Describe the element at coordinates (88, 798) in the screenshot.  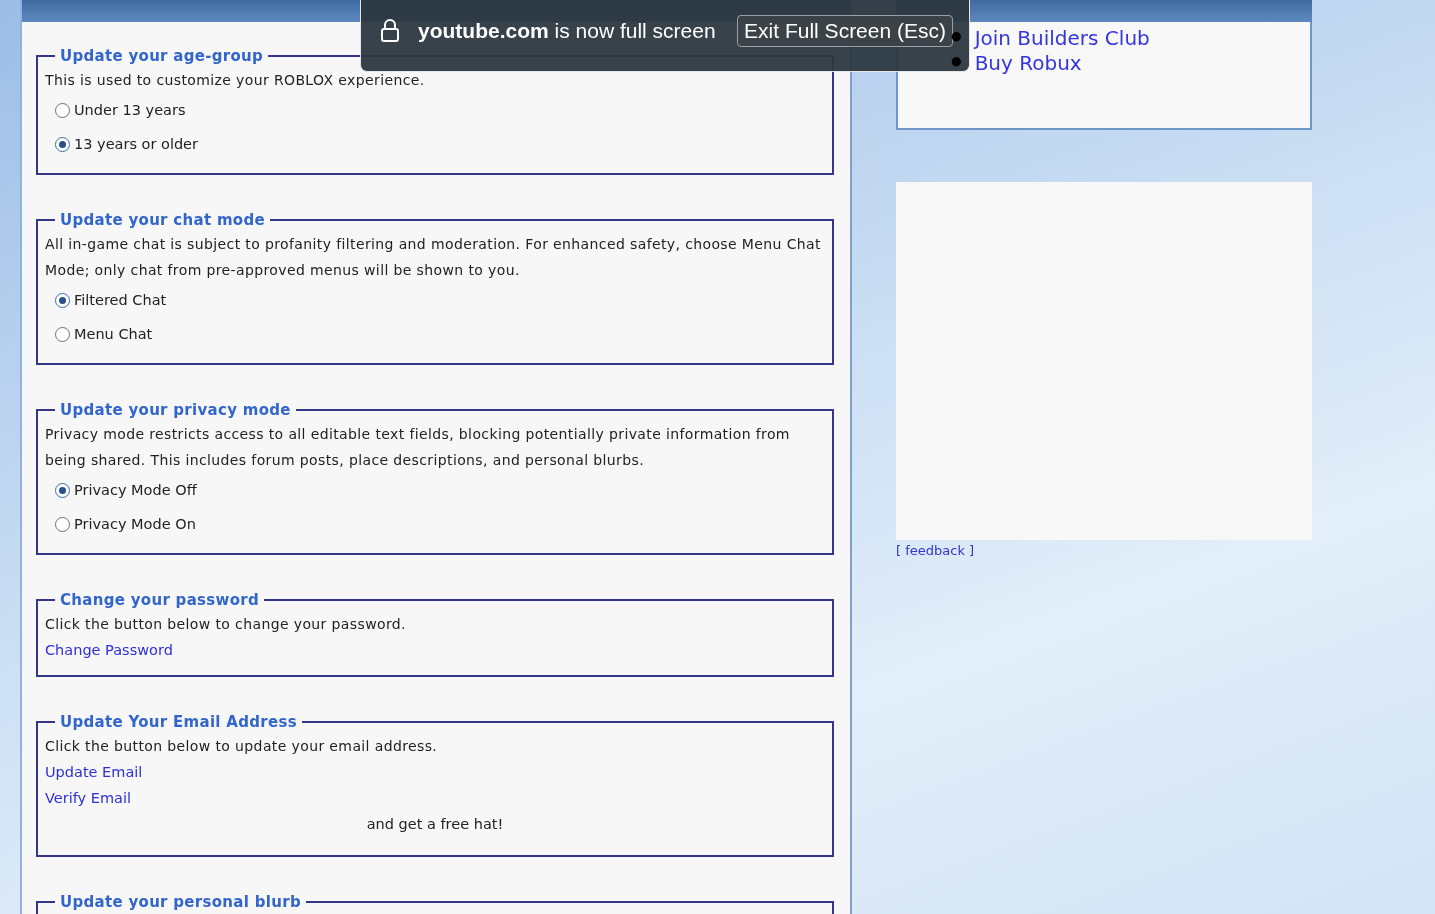
I see `settings-link: Verify Email` at that location.